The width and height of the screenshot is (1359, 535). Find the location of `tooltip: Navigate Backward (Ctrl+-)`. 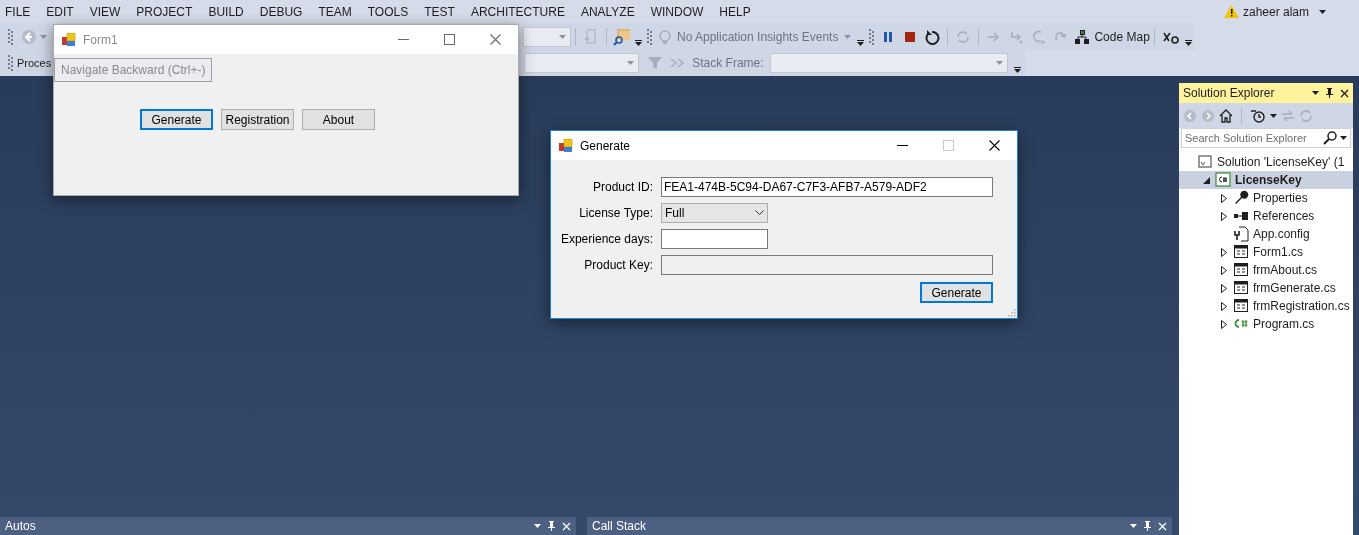

tooltip: Navigate Backward (Ctrl+-) is located at coordinates (133, 70).